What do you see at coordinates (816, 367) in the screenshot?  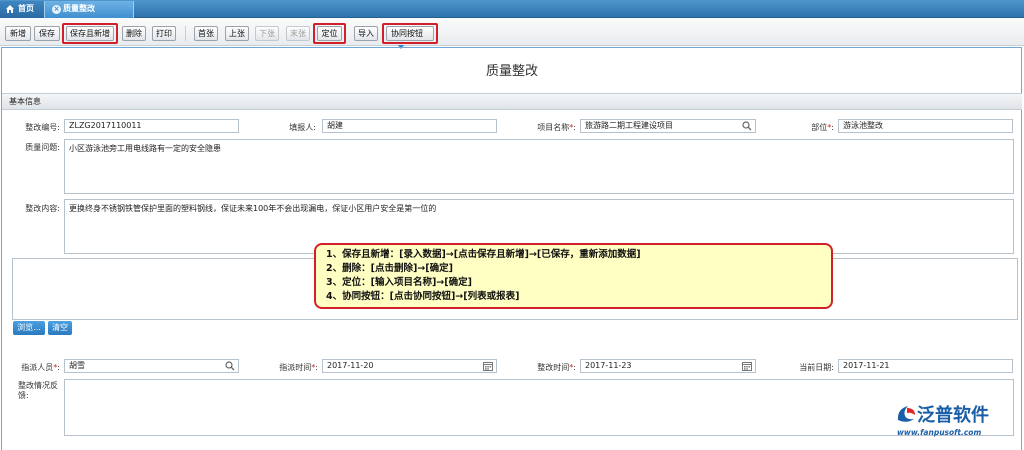 I see `current-date-label: 当前日期:` at bounding box center [816, 367].